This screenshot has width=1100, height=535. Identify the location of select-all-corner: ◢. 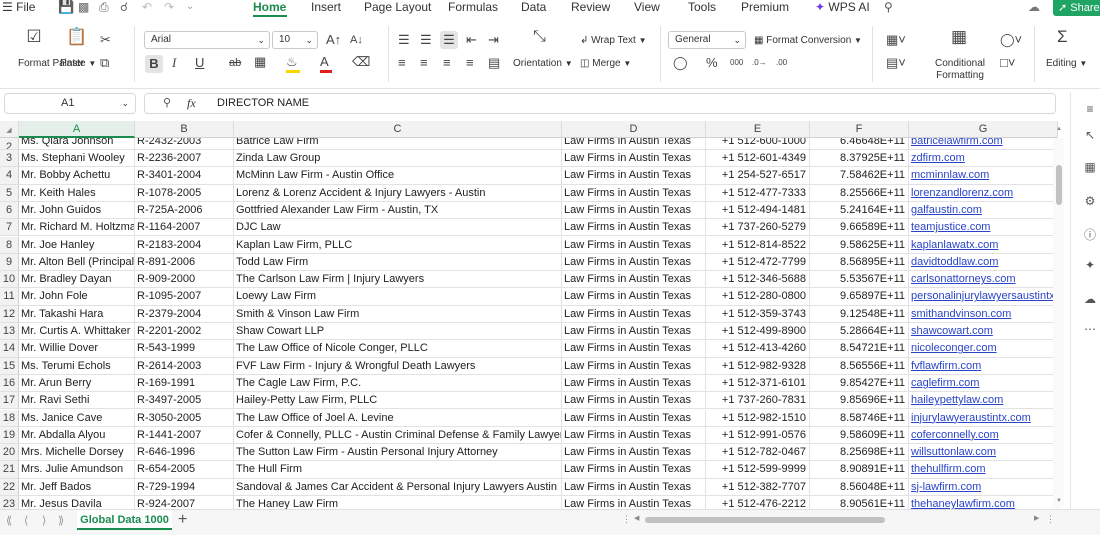
(9, 129).